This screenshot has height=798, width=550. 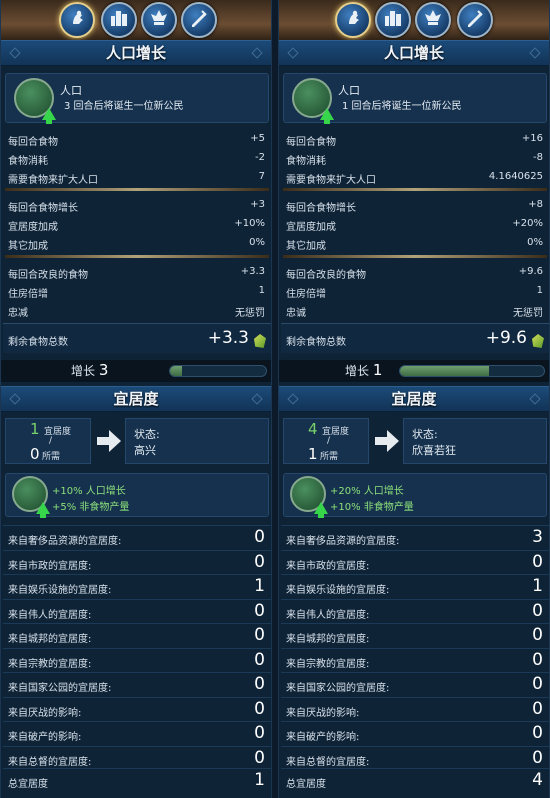 I want to click on citizen-subtitle: 1 回合后将诞生一位新公民, so click(x=402, y=106).